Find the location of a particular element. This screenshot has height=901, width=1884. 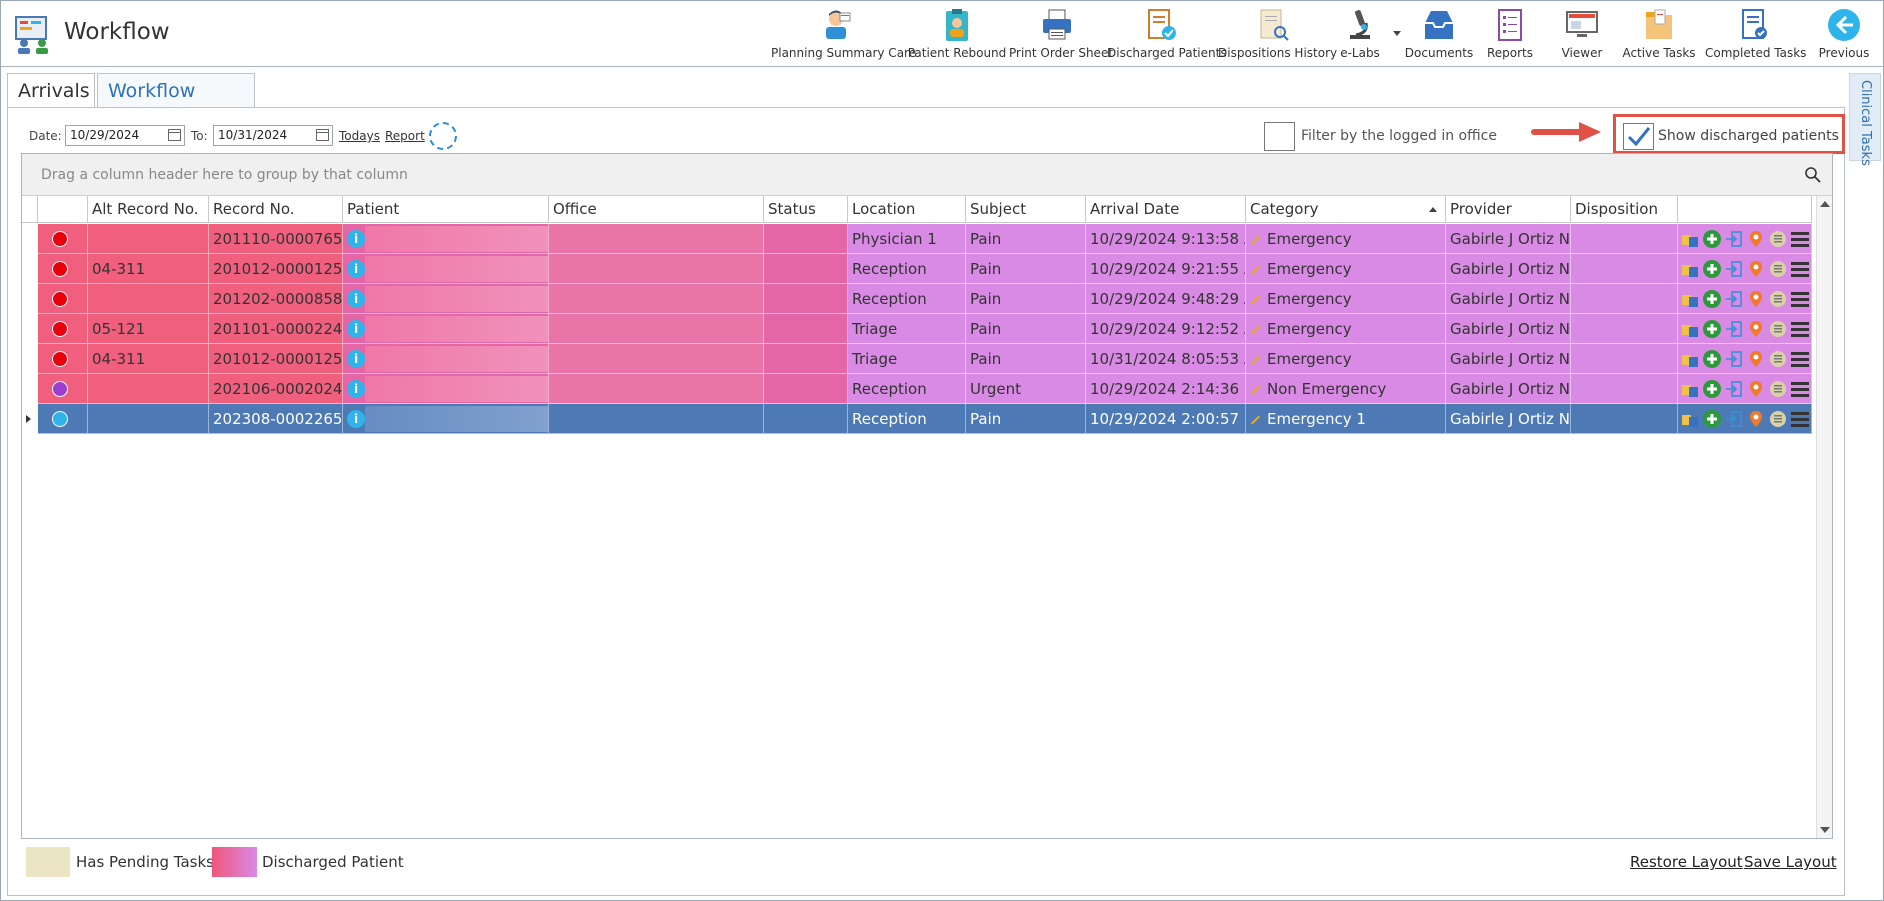

search-icon is located at coordinates (1813, 175).